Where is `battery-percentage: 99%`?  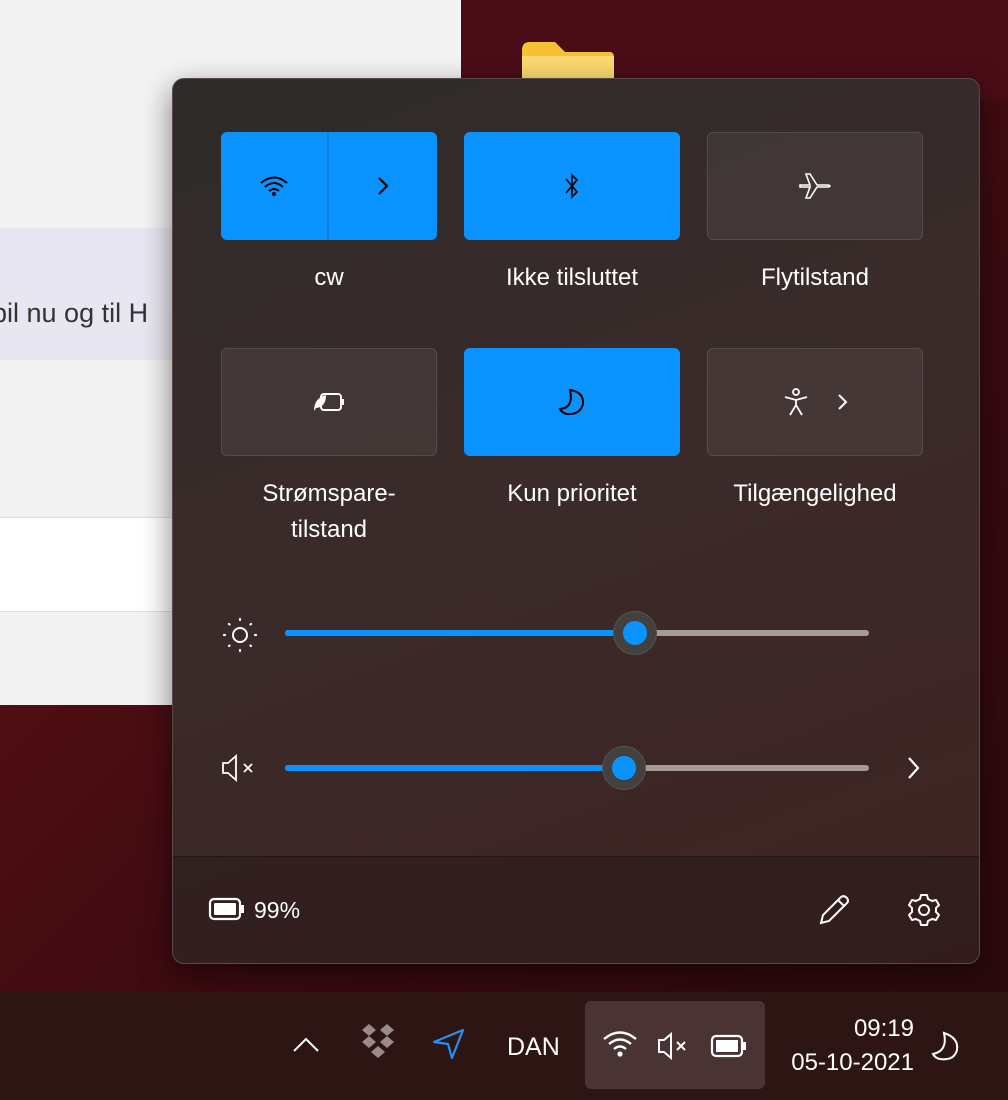 battery-percentage: 99% is located at coordinates (277, 910).